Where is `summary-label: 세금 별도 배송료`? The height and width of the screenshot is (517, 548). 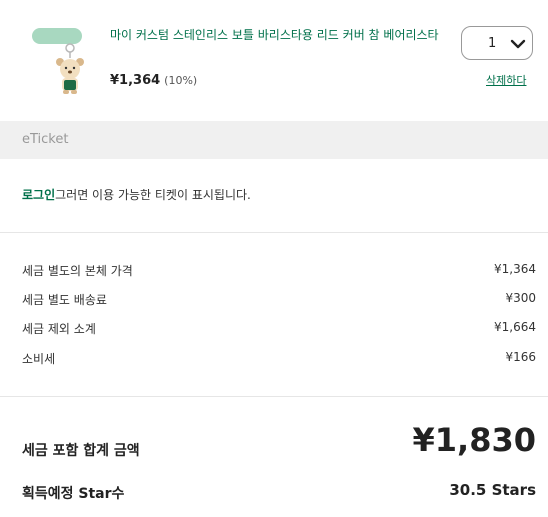
summary-label: 세금 별도 배송료 is located at coordinates (64, 300).